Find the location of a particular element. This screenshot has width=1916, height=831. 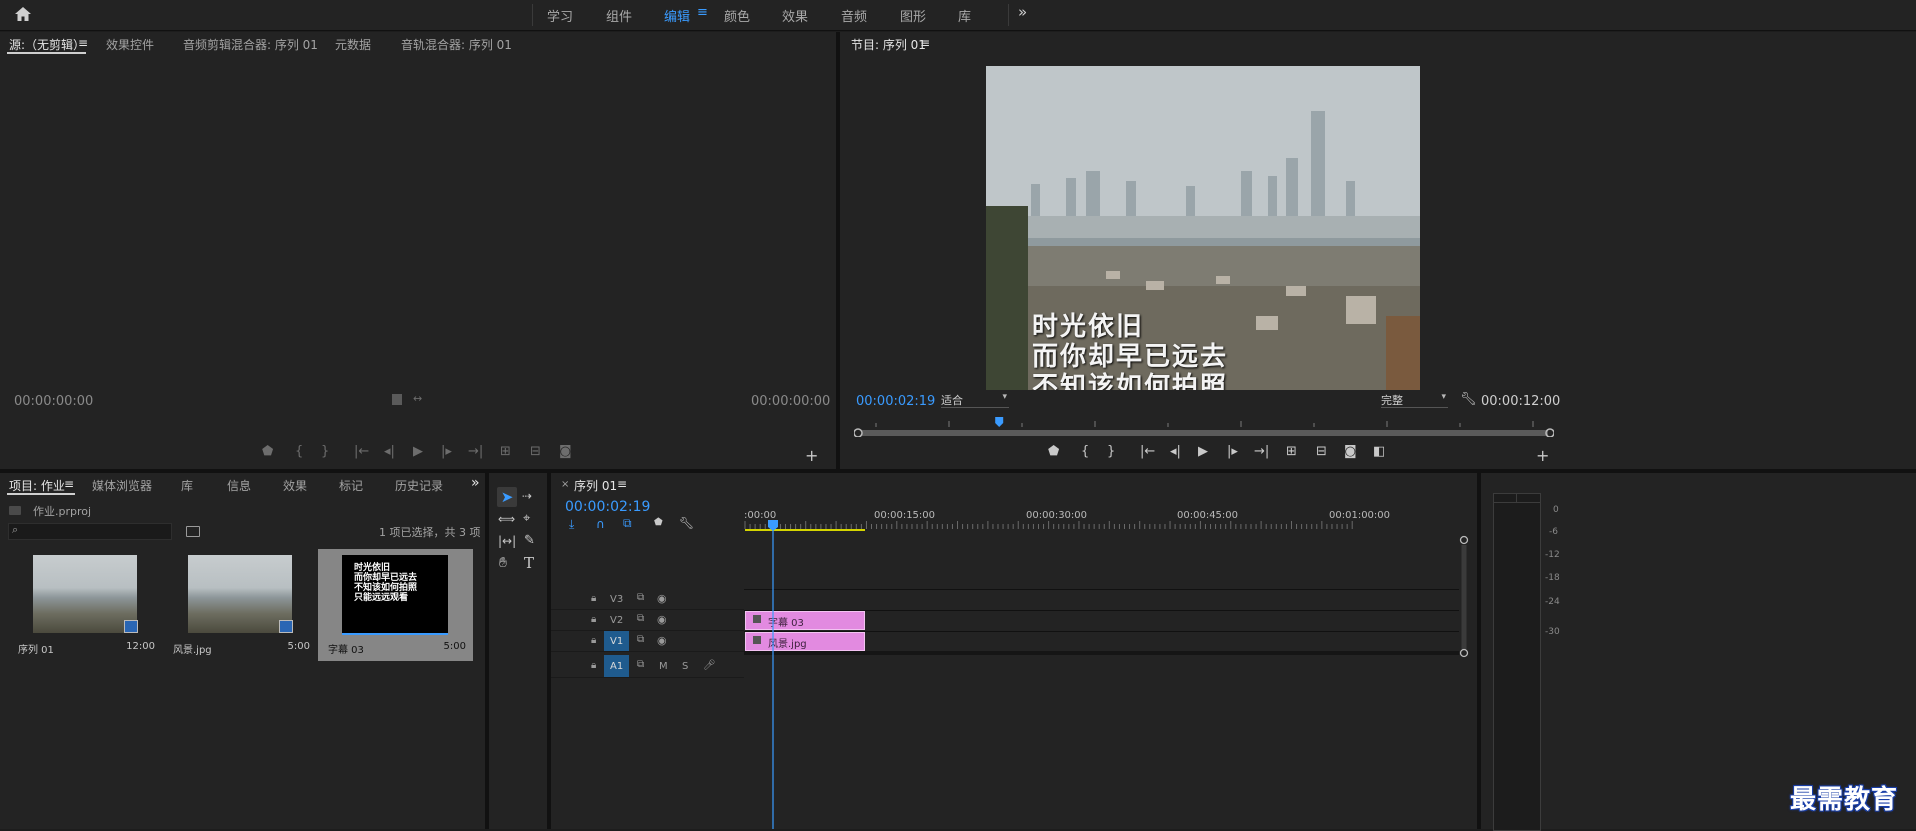

tab-markers: 标记 is located at coordinates (351, 485).